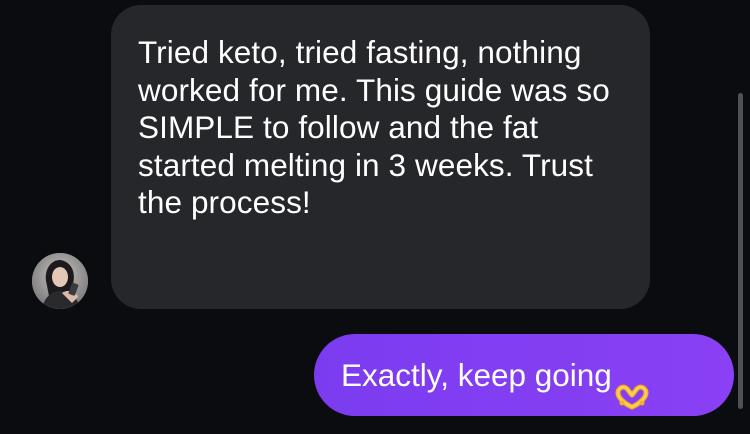  I want to click on outgoing-message-text: Exactly, keep going, so click(476, 375).